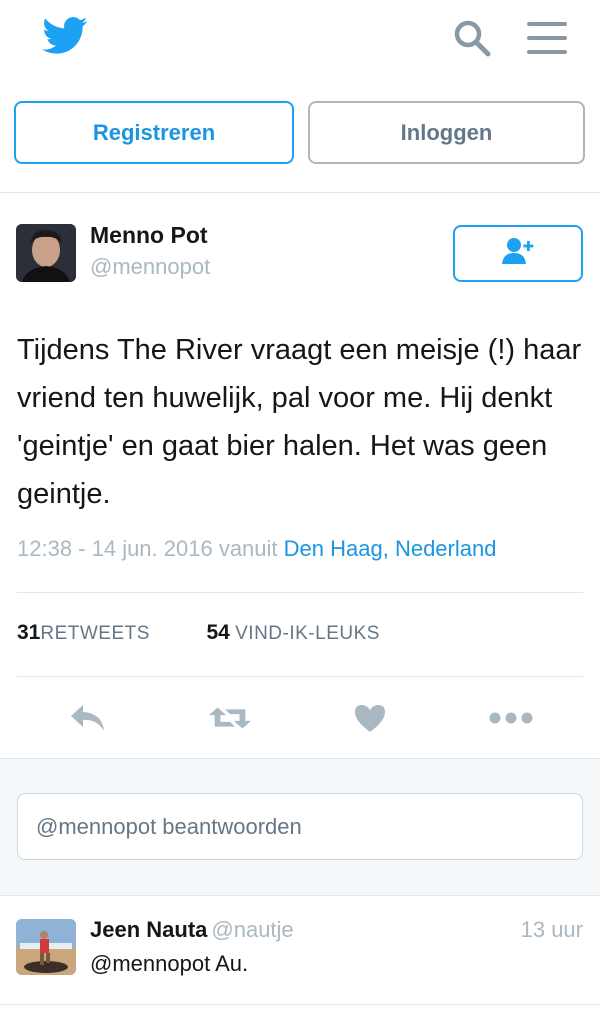 The width and height of the screenshot is (600, 1023). What do you see at coordinates (552, 930) in the screenshot?
I see `reply-time: 13 uur` at bounding box center [552, 930].